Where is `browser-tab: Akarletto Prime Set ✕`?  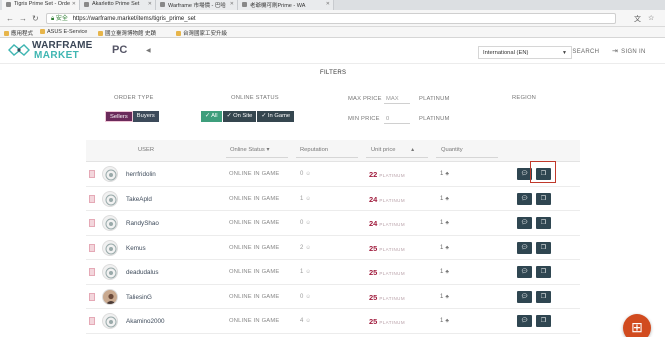 browser-tab: Akarletto Prime Set ✕ is located at coordinates (118, 5).